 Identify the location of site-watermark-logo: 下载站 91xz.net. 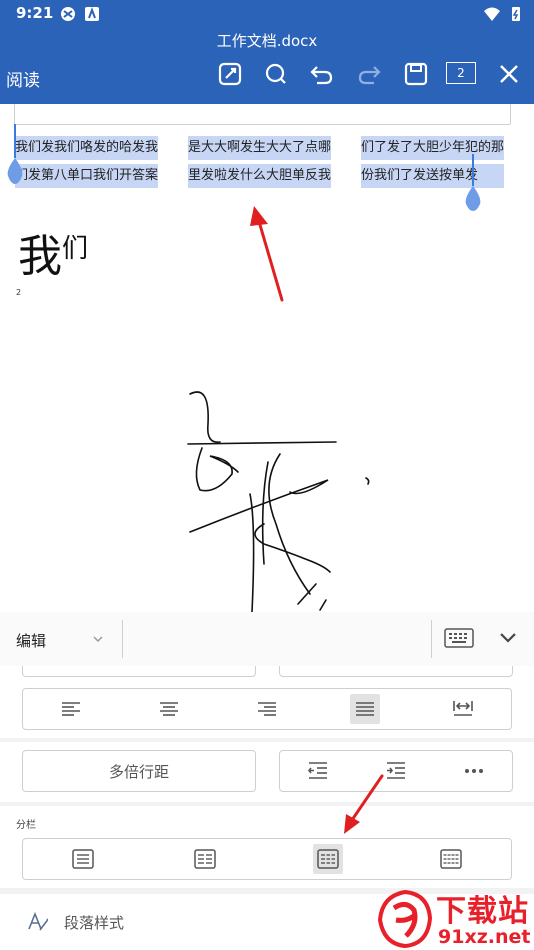
(455, 918).